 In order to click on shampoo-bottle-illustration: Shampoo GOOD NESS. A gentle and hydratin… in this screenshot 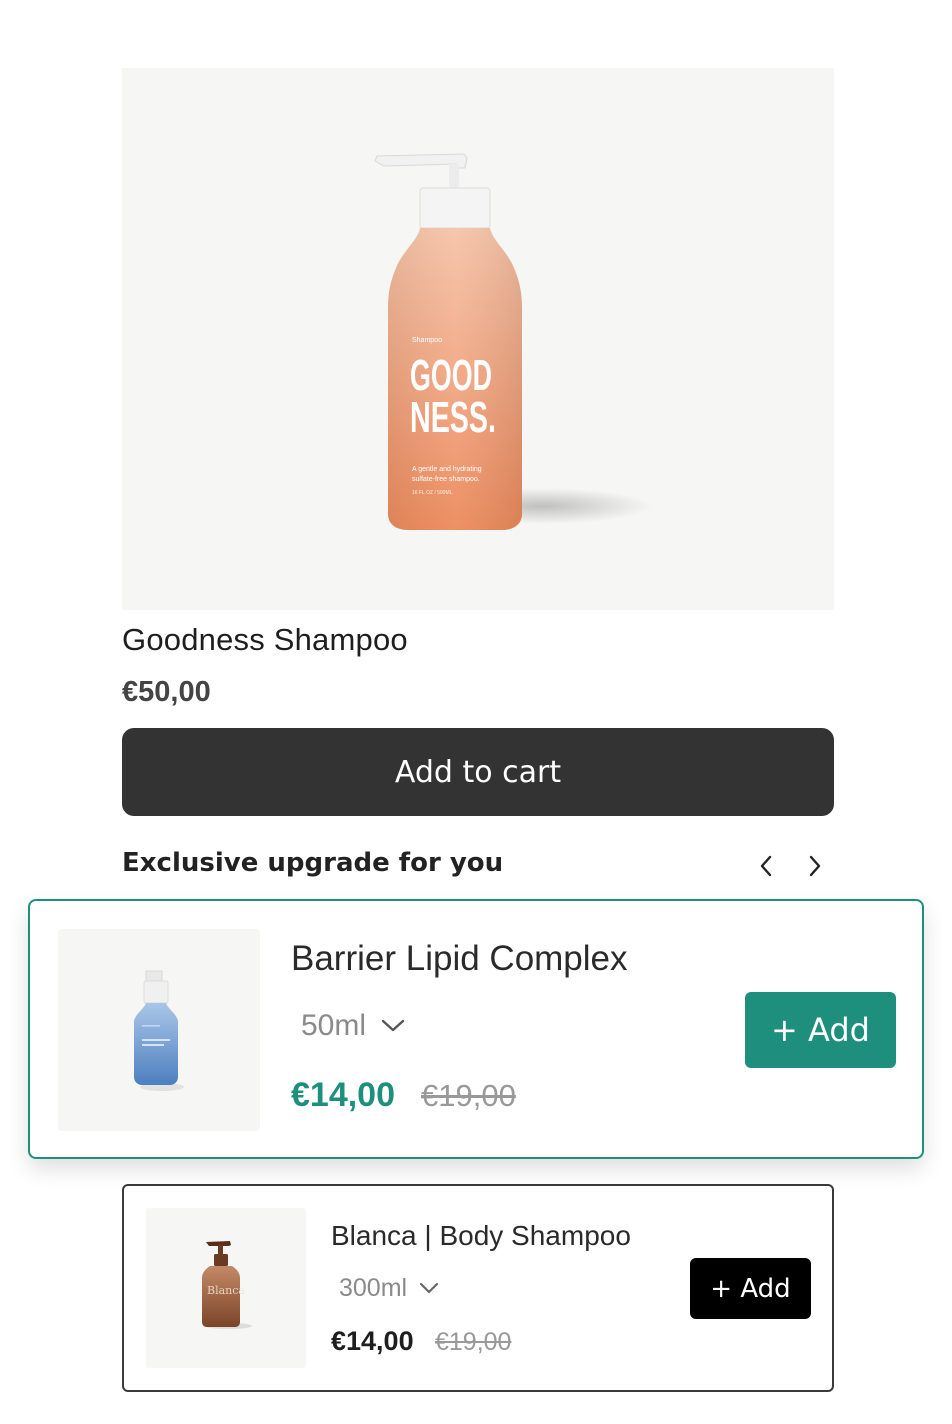, I will do `click(513, 341)`.